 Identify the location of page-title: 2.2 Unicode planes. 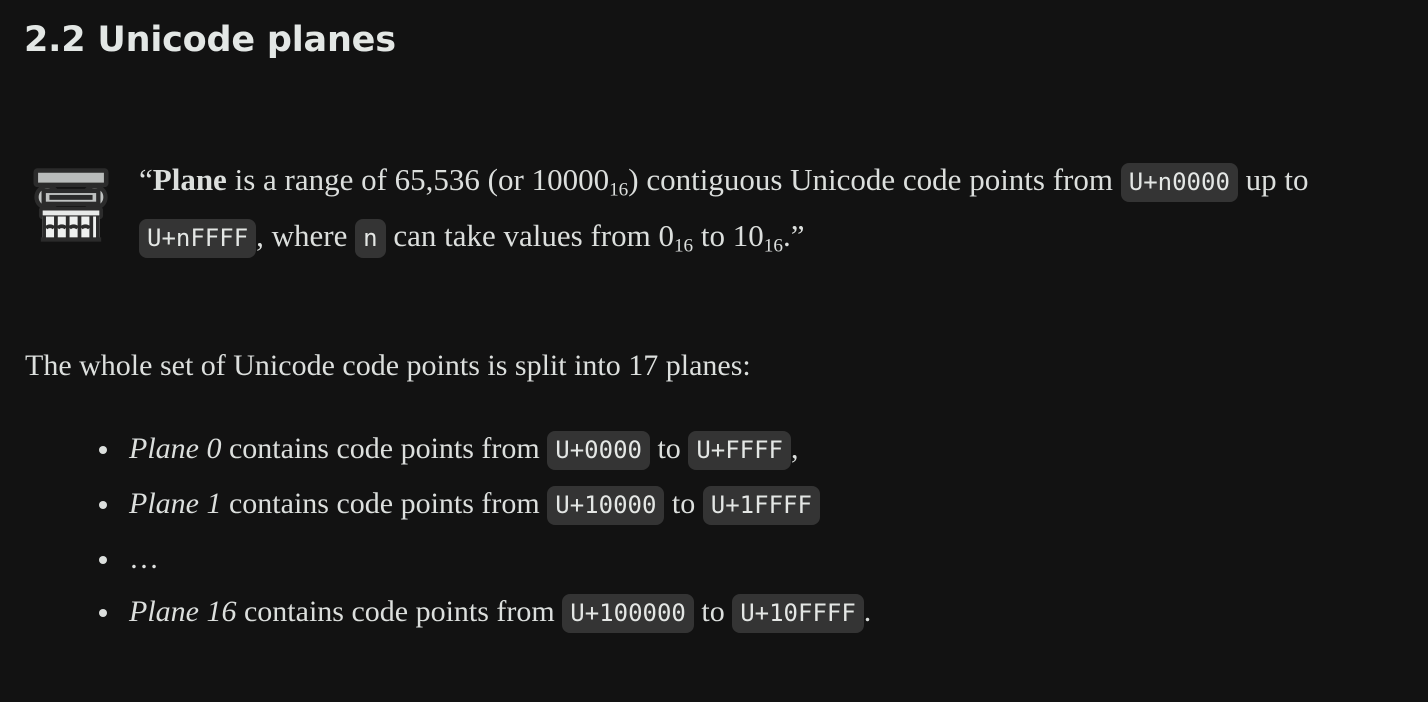
(210, 40).